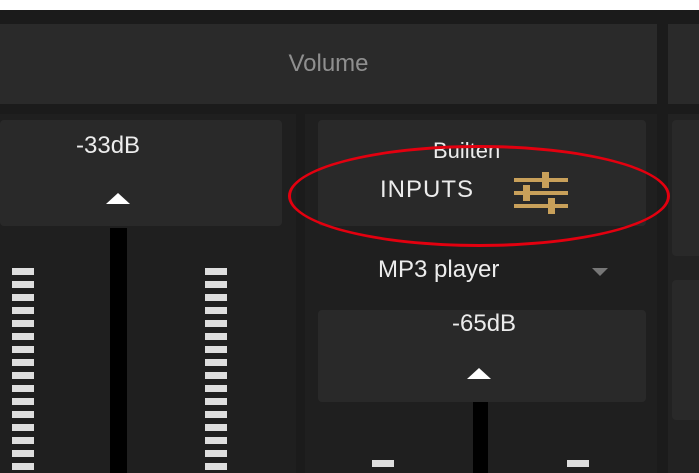 Image resolution: width=699 pixels, height=473 pixels. What do you see at coordinates (484, 323) in the screenshot?
I see `channel-mid-level: -65dB` at bounding box center [484, 323].